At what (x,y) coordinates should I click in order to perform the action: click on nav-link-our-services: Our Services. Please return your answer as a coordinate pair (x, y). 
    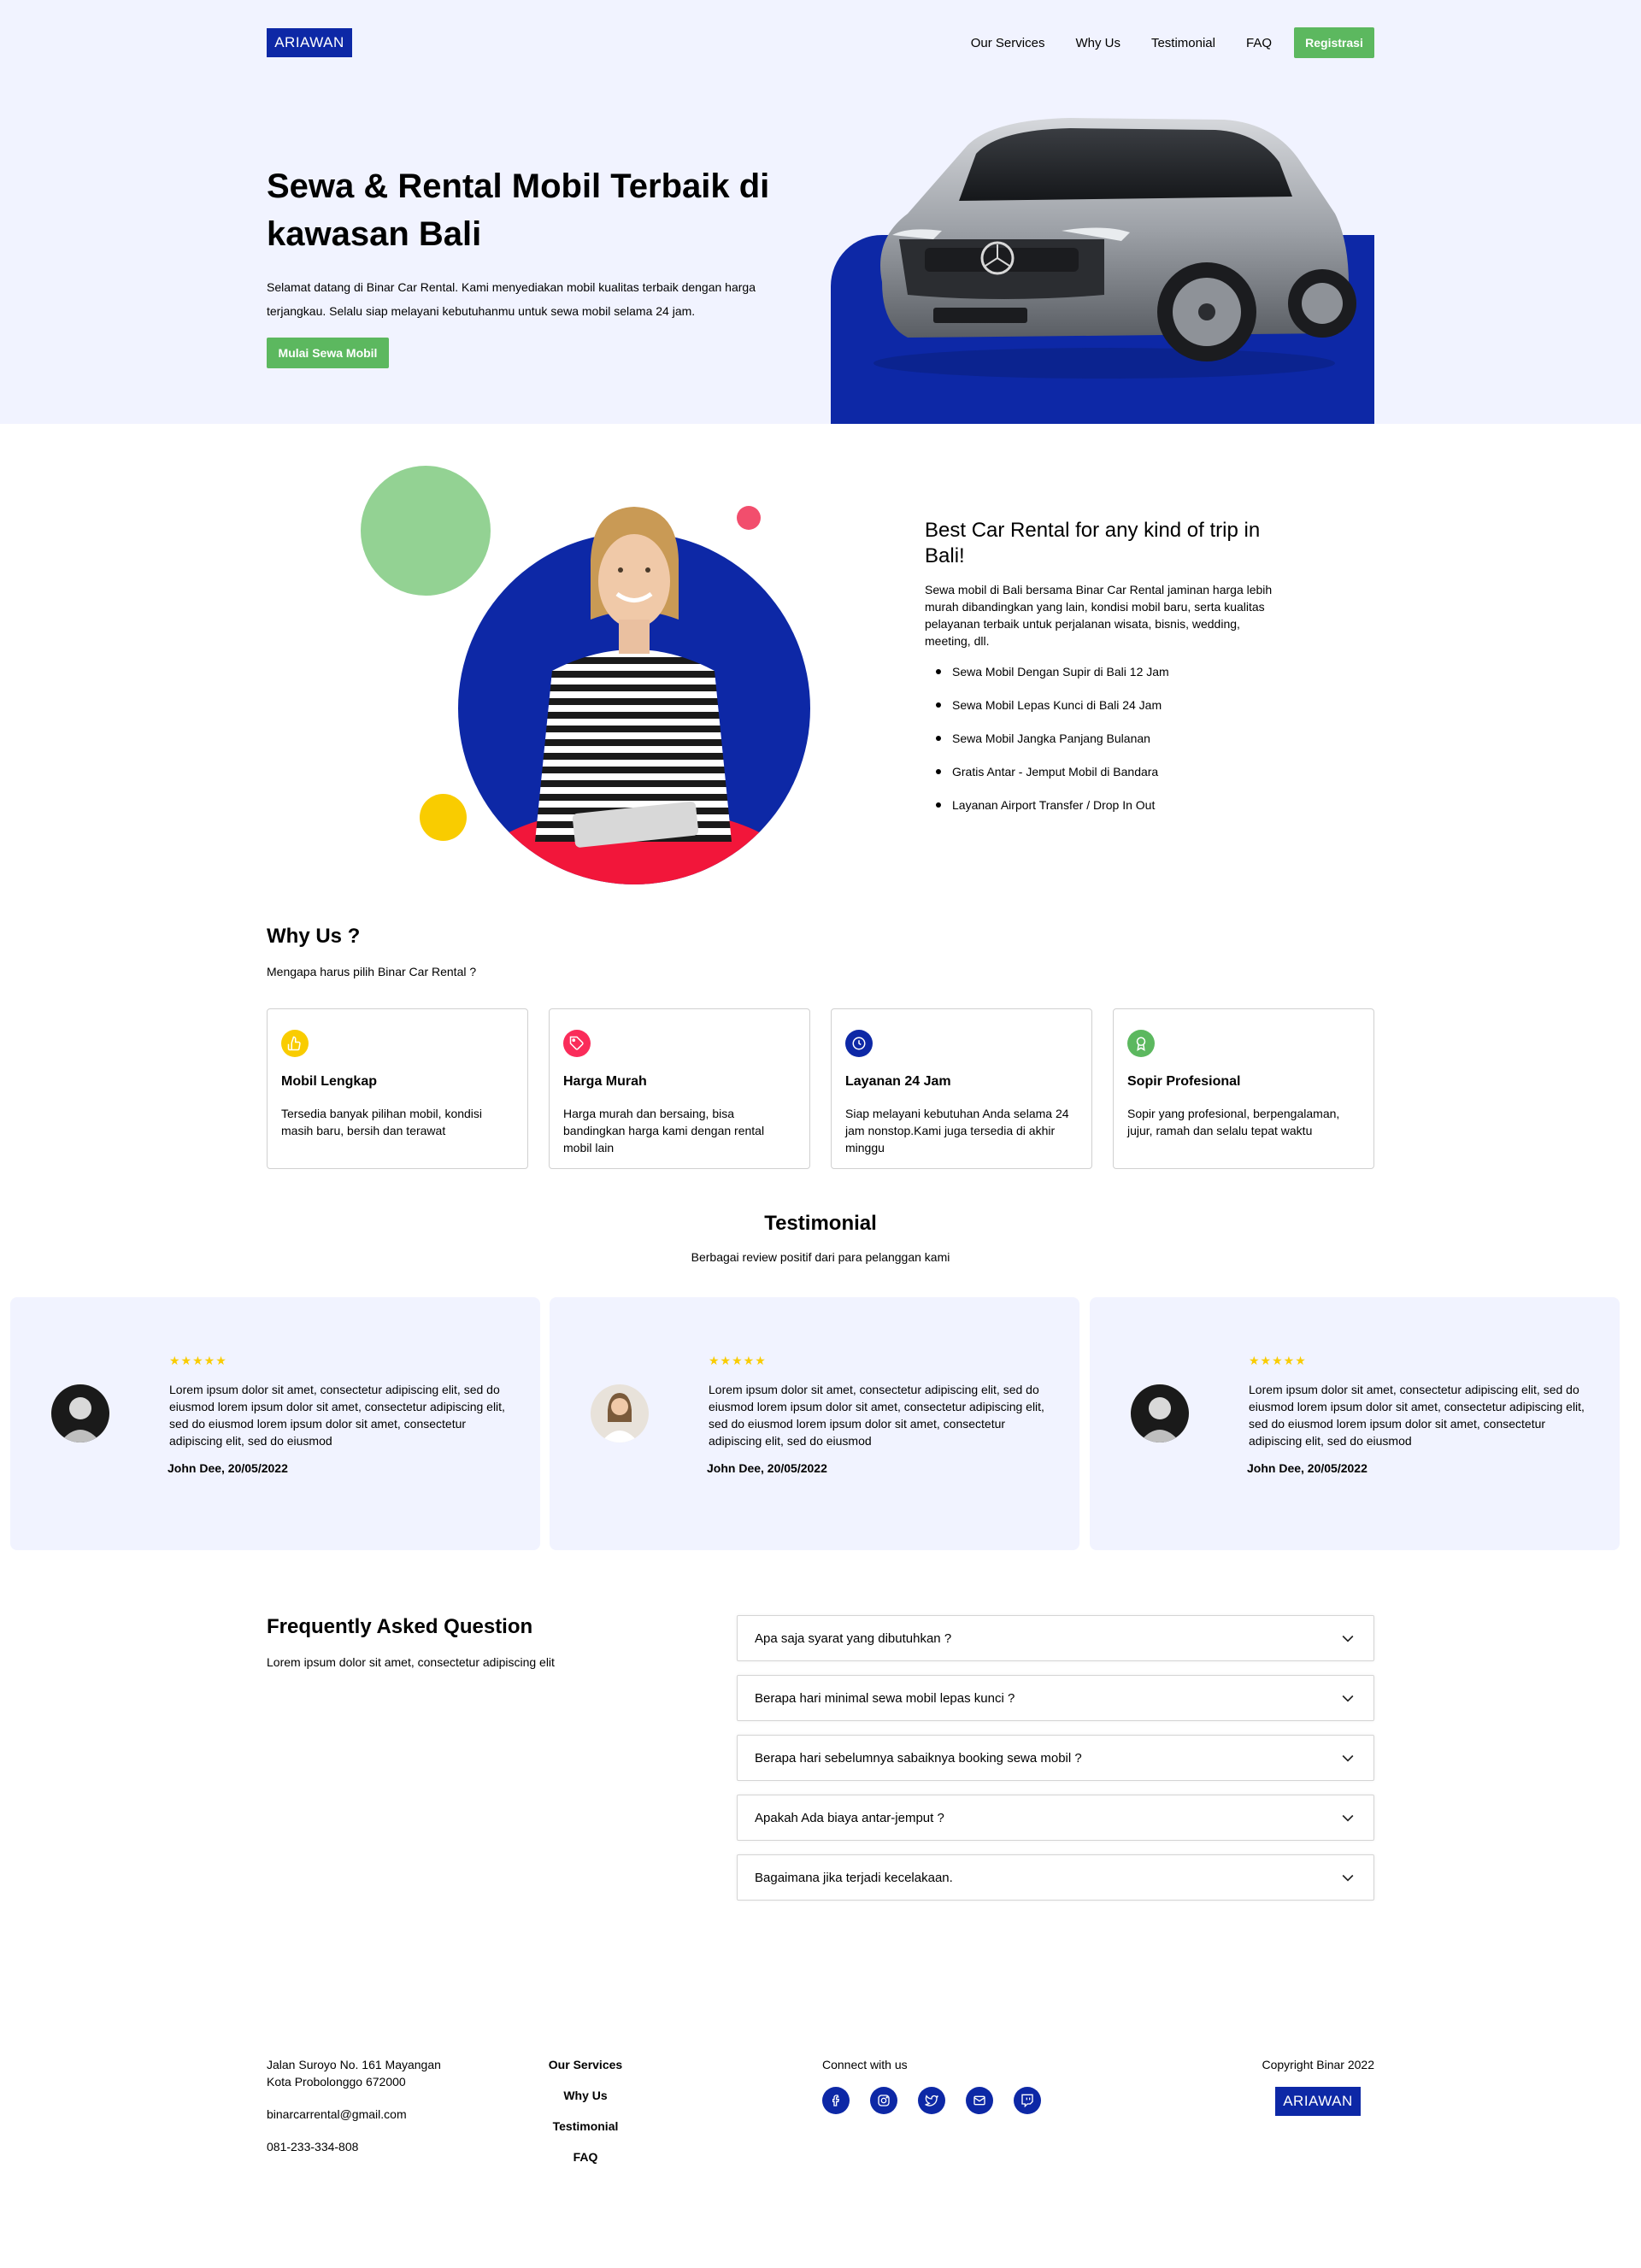
    Looking at the image, I should click on (1008, 43).